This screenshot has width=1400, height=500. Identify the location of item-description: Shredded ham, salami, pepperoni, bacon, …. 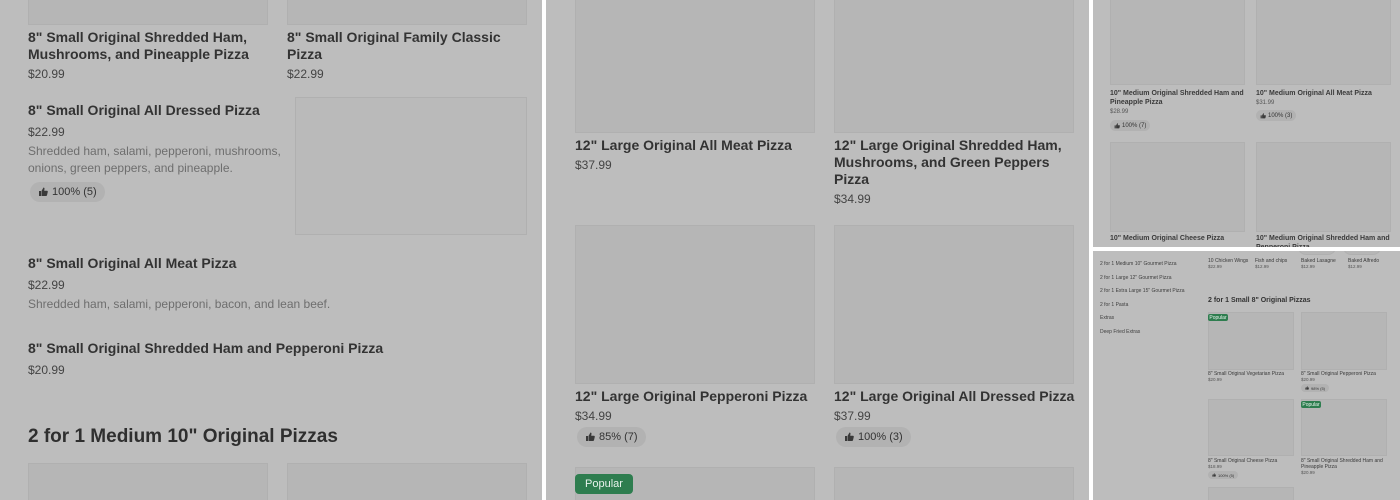
(179, 304).